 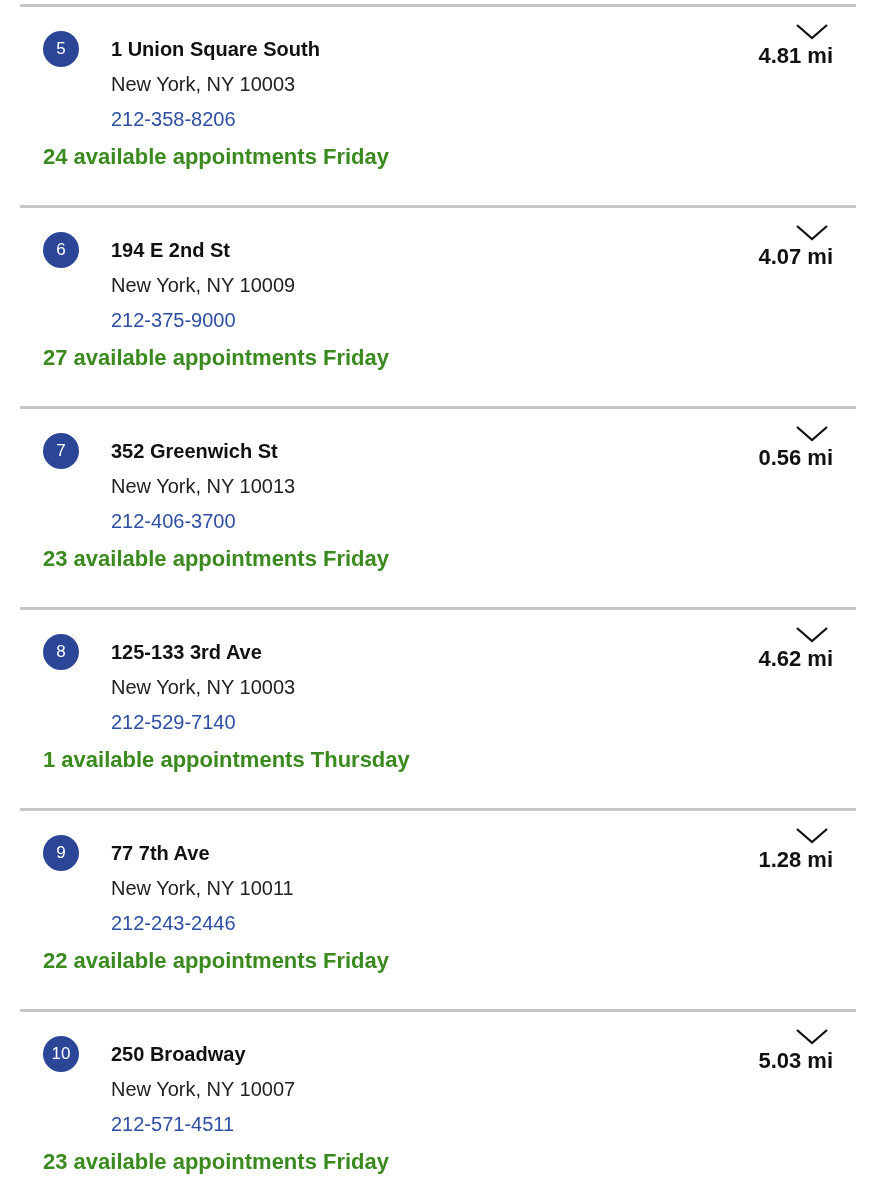 I want to click on phone-link: 212-406-3700, so click(x=173, y=521).